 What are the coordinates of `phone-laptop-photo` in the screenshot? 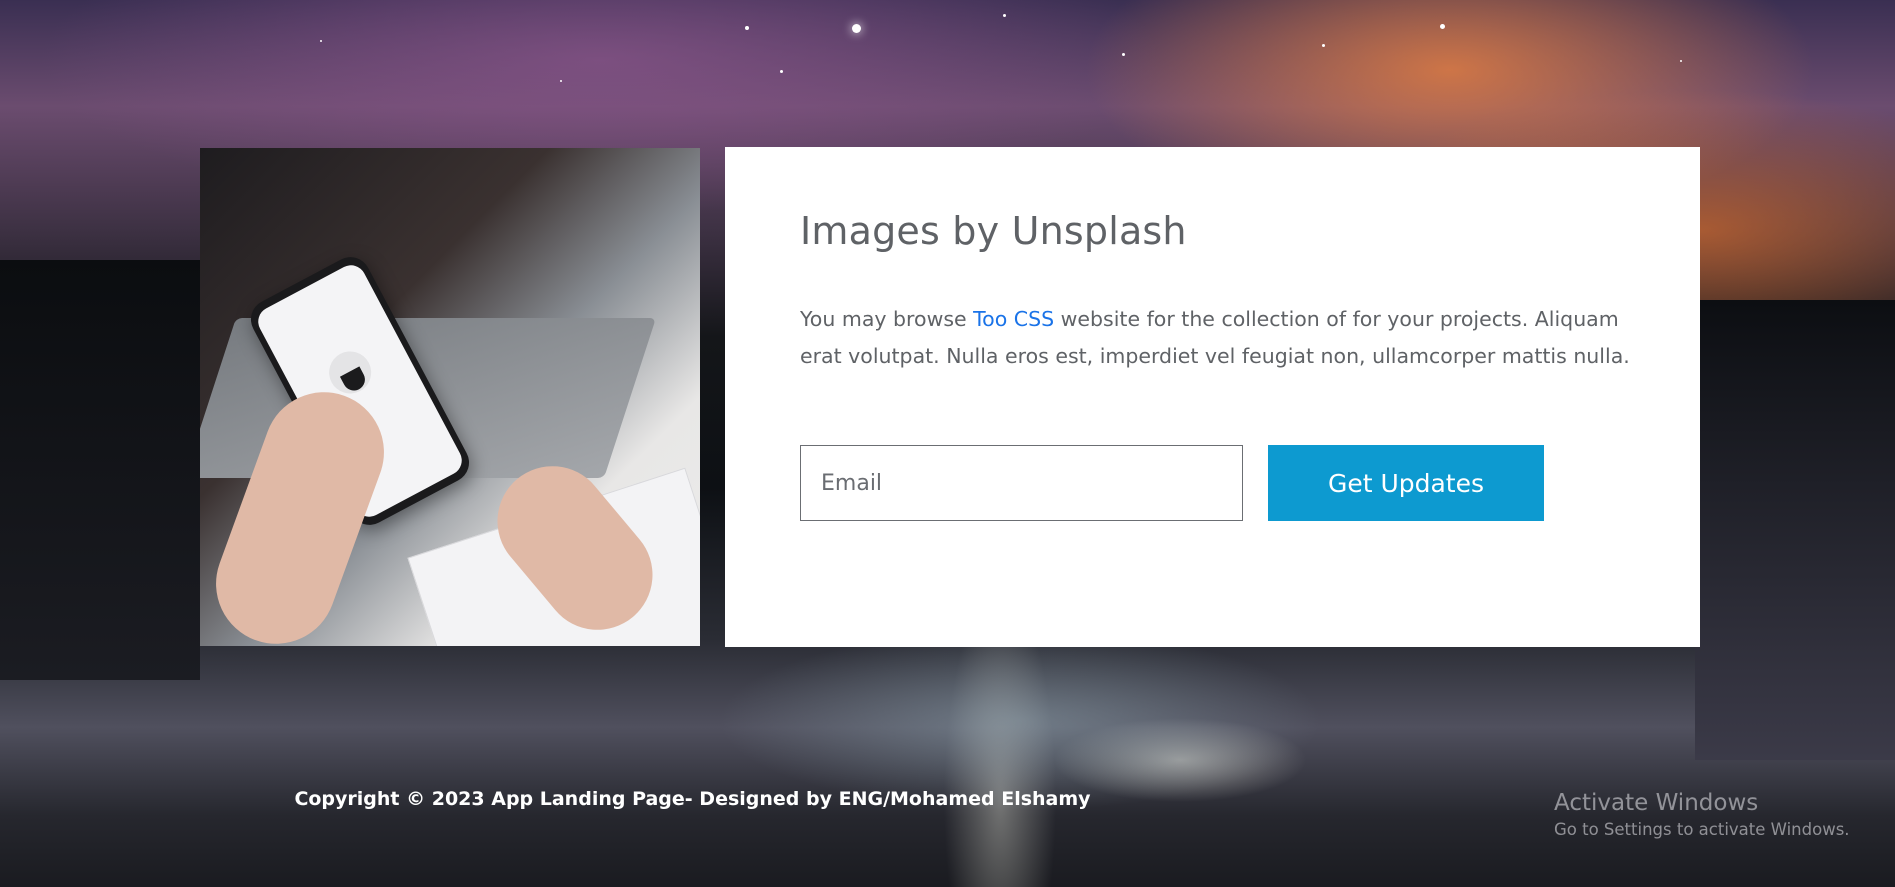 It's located at (450, 397).